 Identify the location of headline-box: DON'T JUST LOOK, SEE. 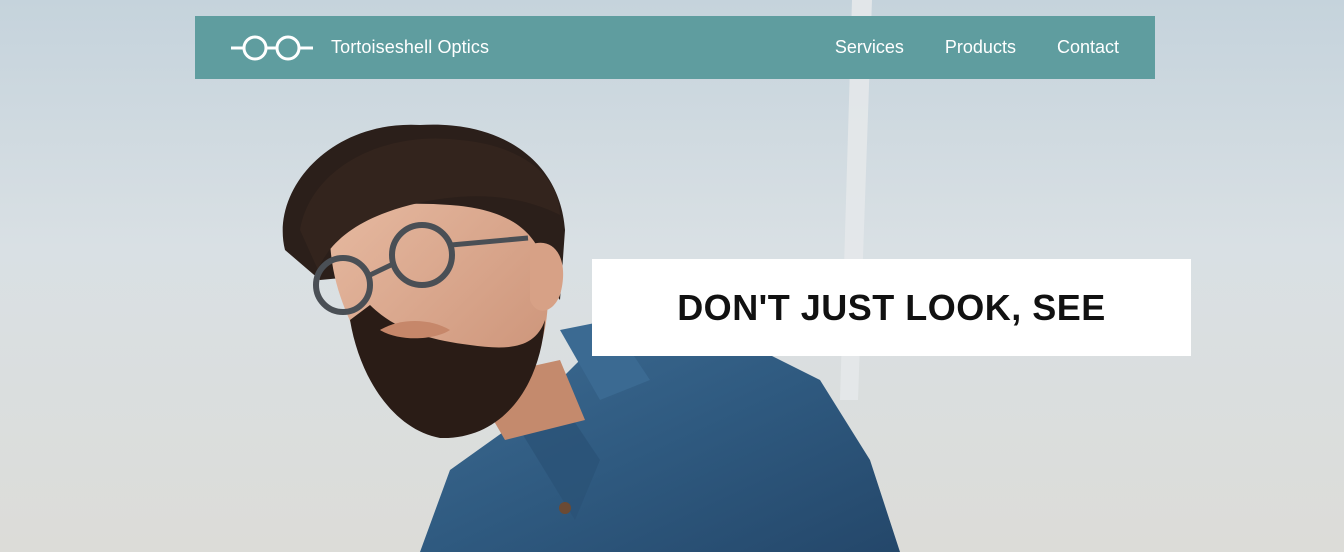
(891, 307).